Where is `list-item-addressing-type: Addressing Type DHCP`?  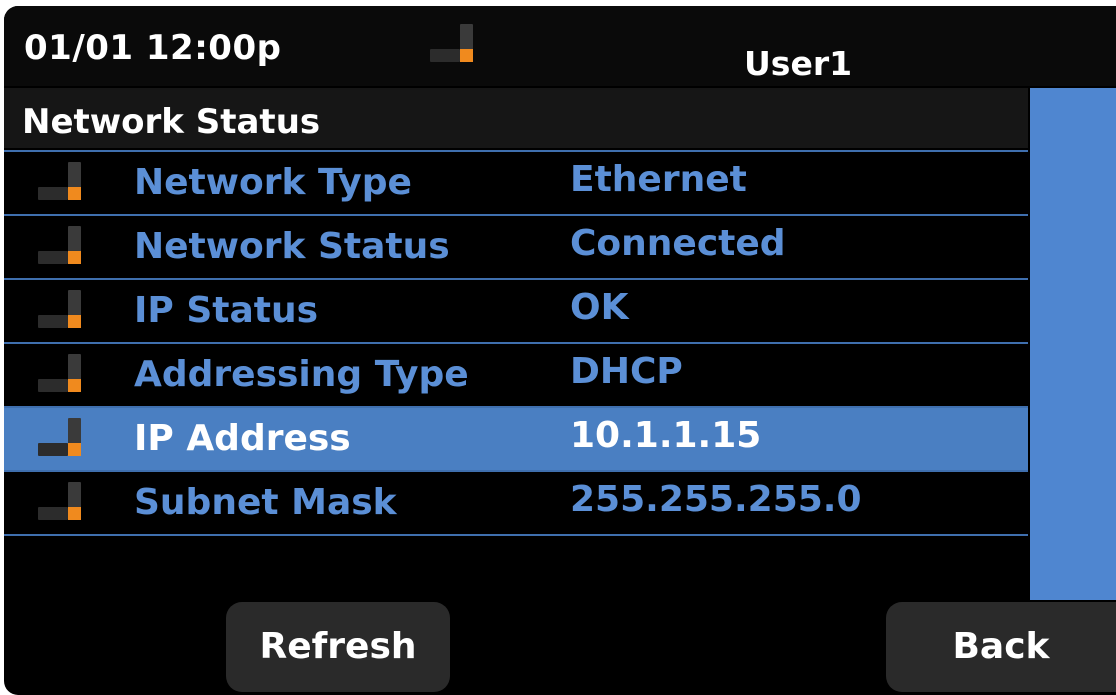
list-item-addressing-type: Addressing Type DHCP is located at coordinates (516, 376).